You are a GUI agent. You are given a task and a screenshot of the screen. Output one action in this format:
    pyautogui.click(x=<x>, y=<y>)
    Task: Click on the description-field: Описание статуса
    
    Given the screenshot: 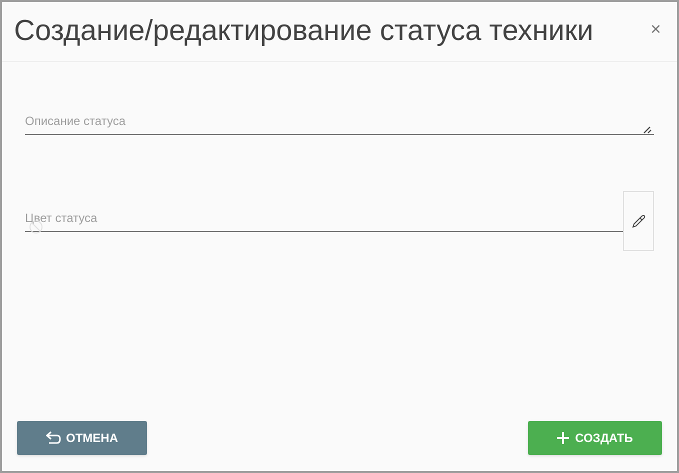 What is the action you would take?
    pyautogui.click(x=339, y=121)
    